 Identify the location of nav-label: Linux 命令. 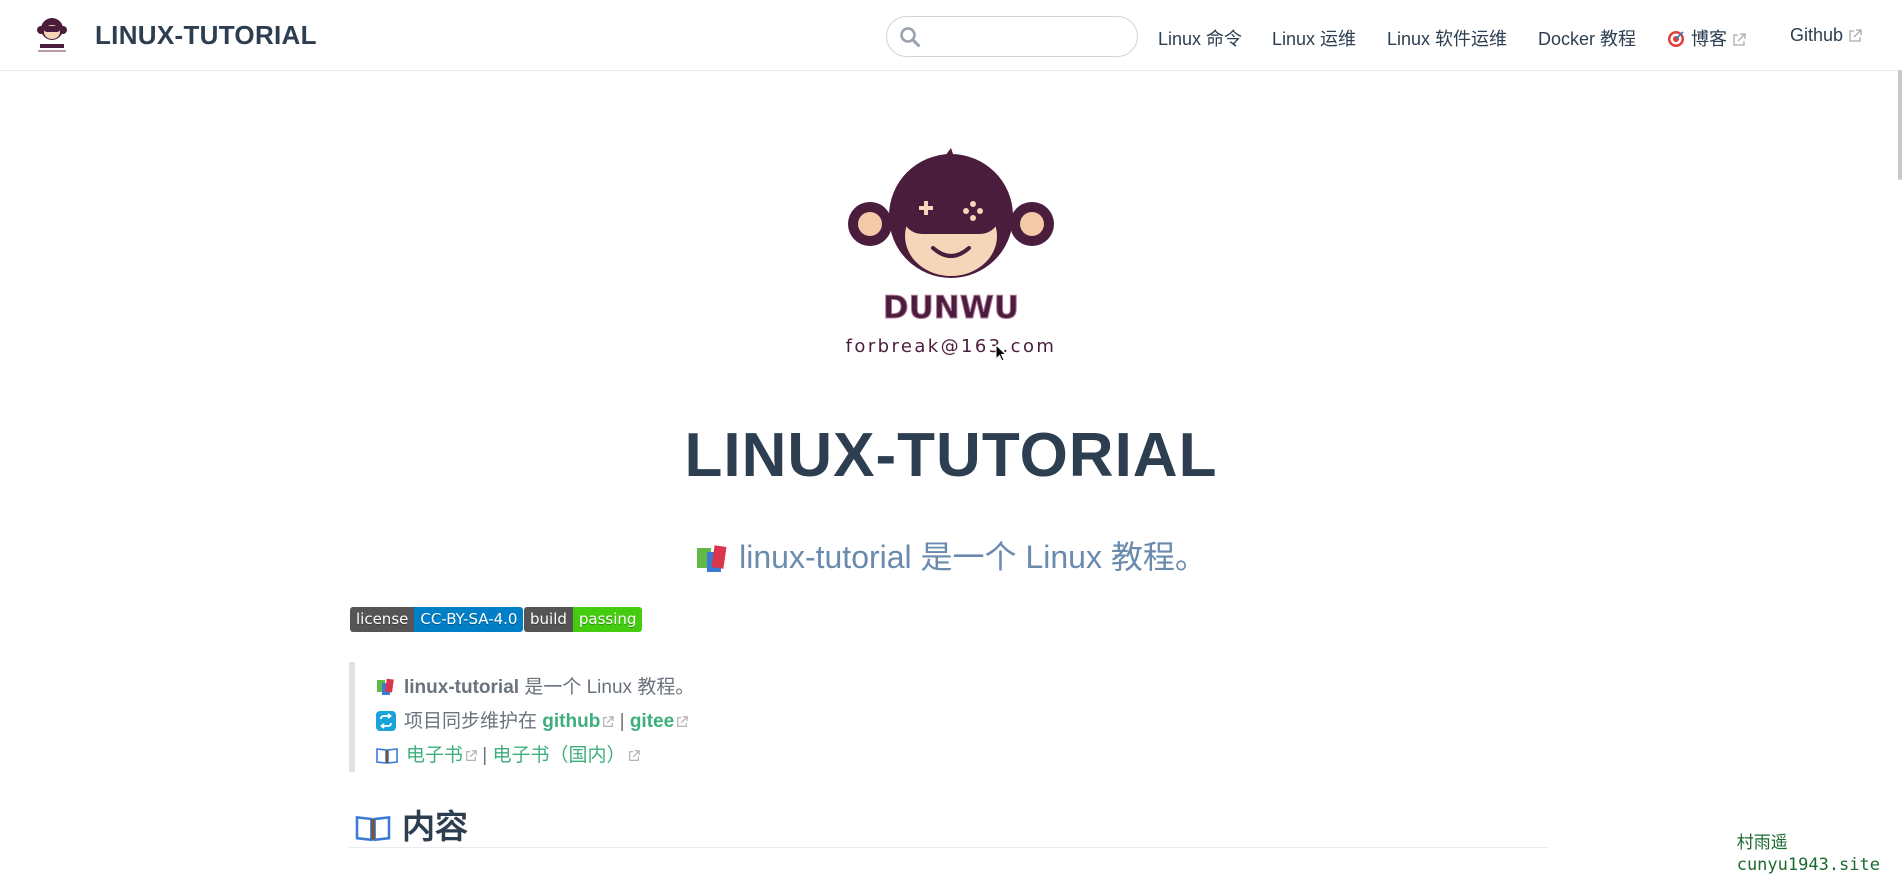
(1200, 39).